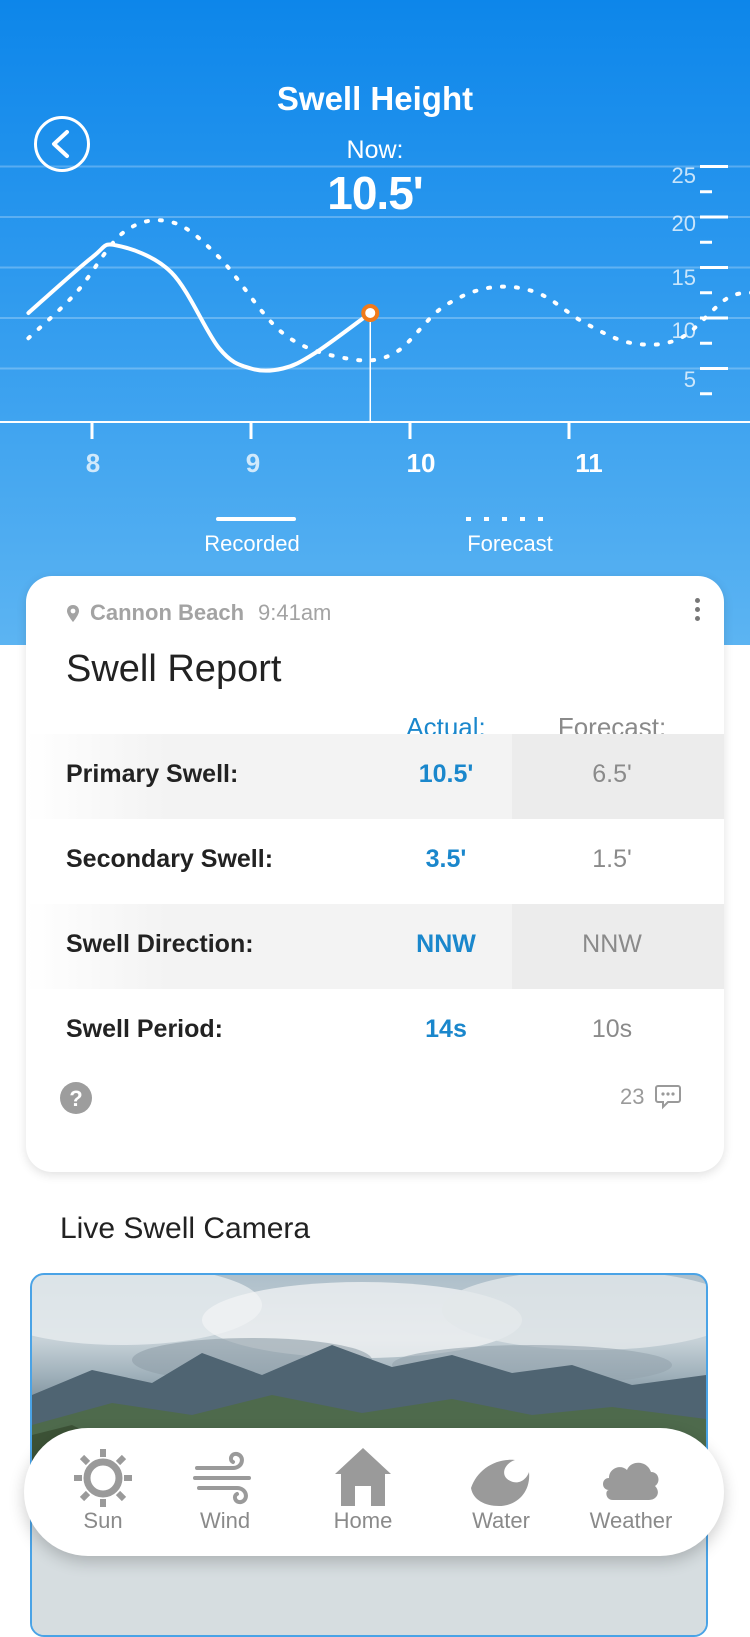 The width and height of the screenshot is (750, 1637). Describe the element at coordinates (683, 175) in the screenshot. I see `y-tick-label: 25` at that location.